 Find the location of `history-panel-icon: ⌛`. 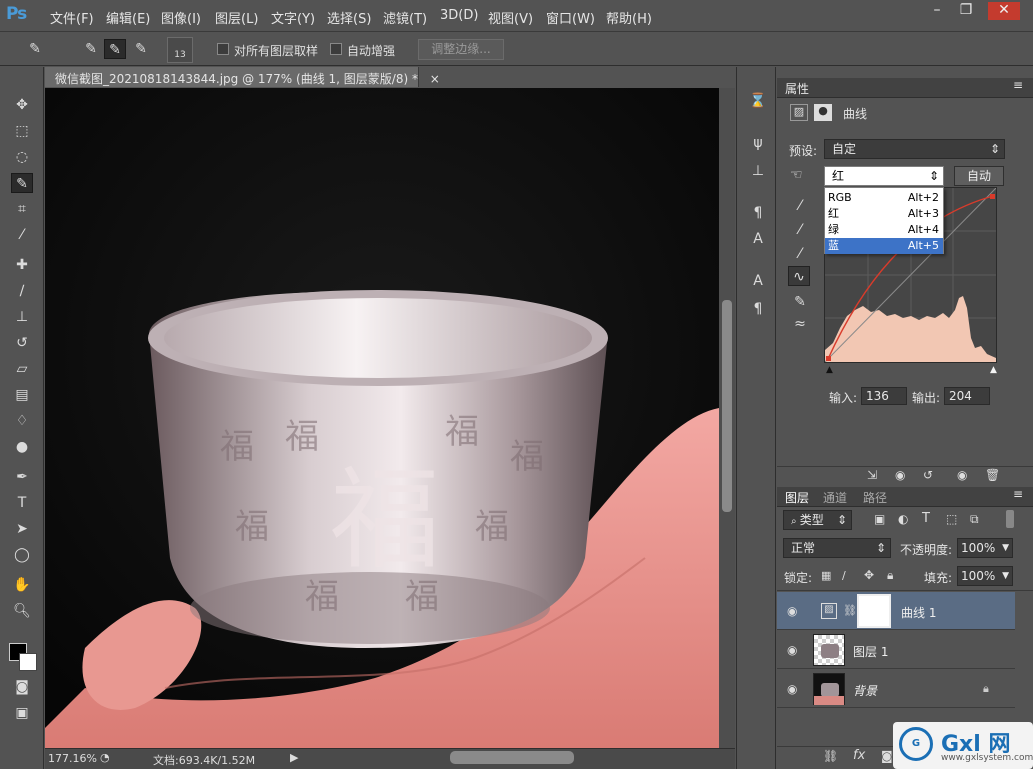

history-panel-icon: ⌛ is located at coordinates (758, 101).